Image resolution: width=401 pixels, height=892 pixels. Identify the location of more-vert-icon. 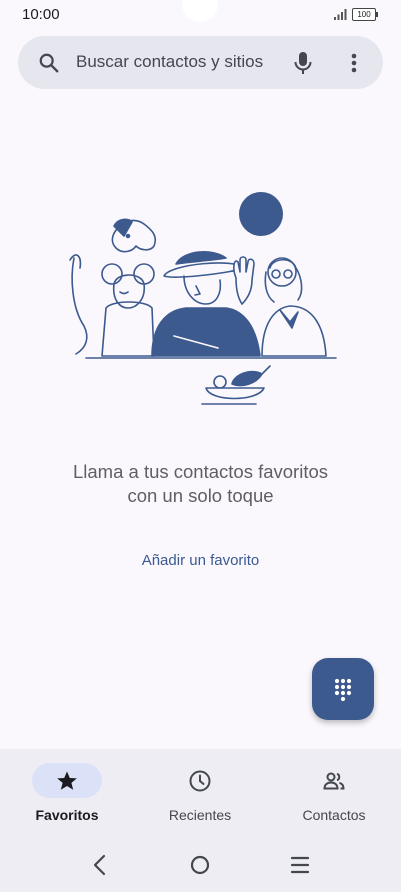
(354, 63).